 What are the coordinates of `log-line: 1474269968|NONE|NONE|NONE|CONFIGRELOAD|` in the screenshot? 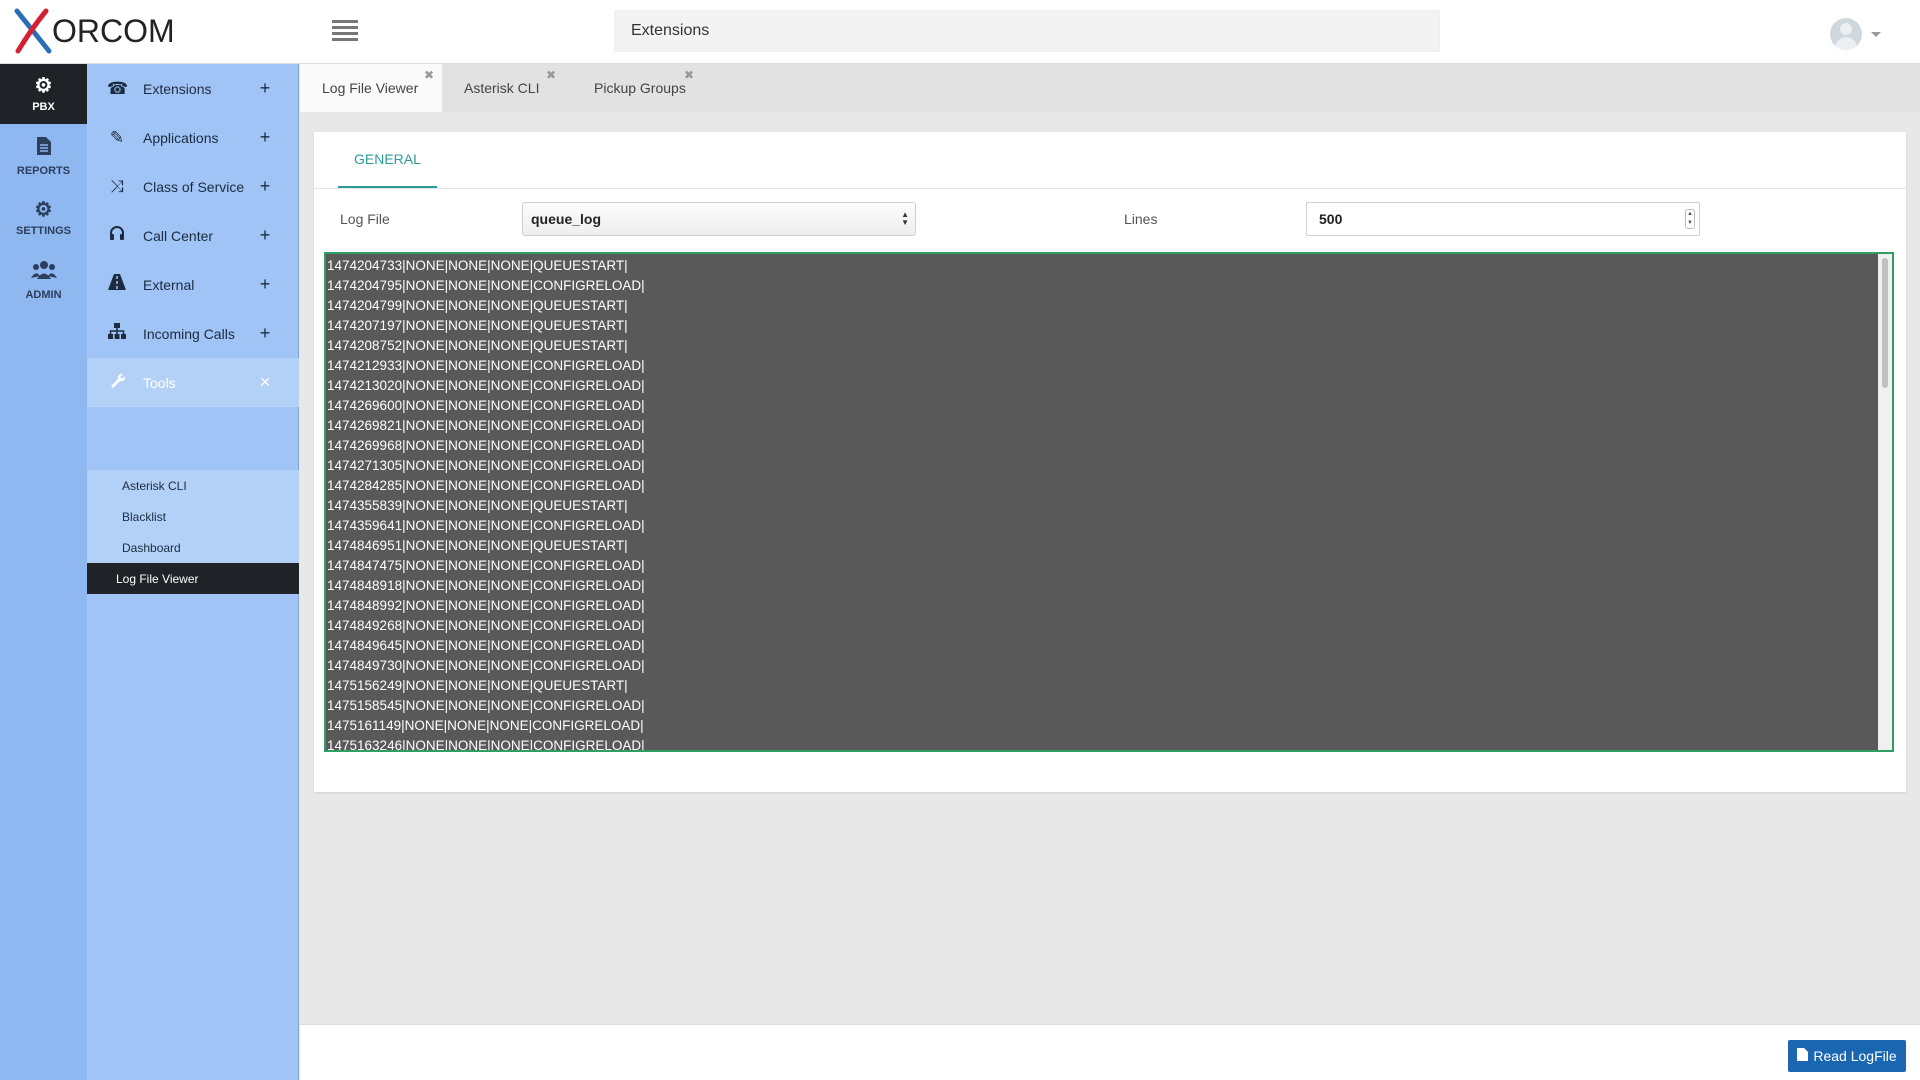 It's located at (486, 445).